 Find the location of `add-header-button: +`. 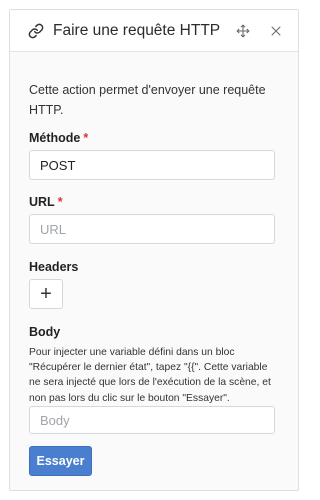

add-header-button: + is located at coordinates (46, 294).